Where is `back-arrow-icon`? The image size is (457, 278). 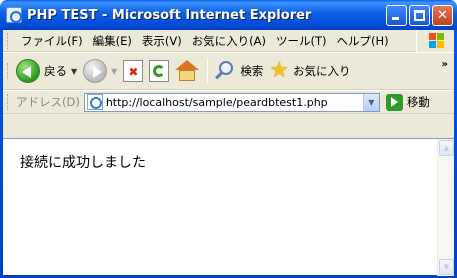 back-arrow-icon is located at coordinates (28, 71).